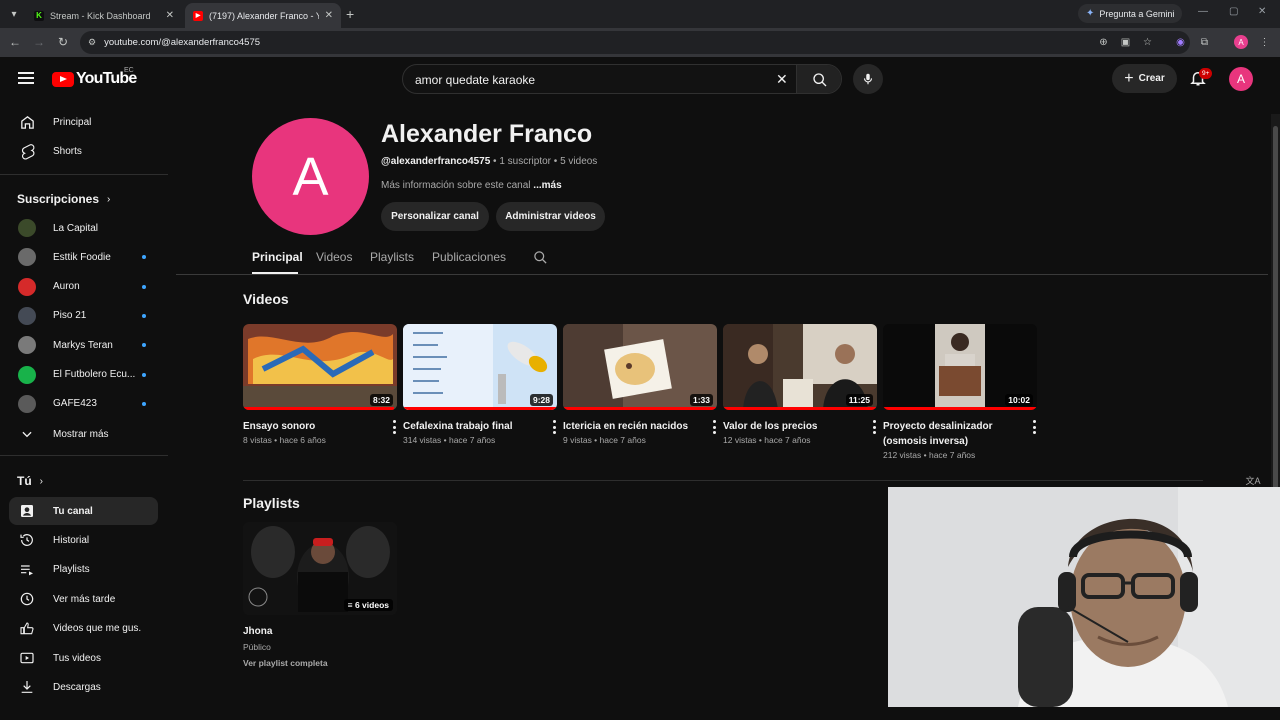 Image resolution: width=1280 pixels, height=720 pixels. Describe the element at coordinates (475, 80) in the screenshot. I see `search-input: amor quedate karaoke` at that location.